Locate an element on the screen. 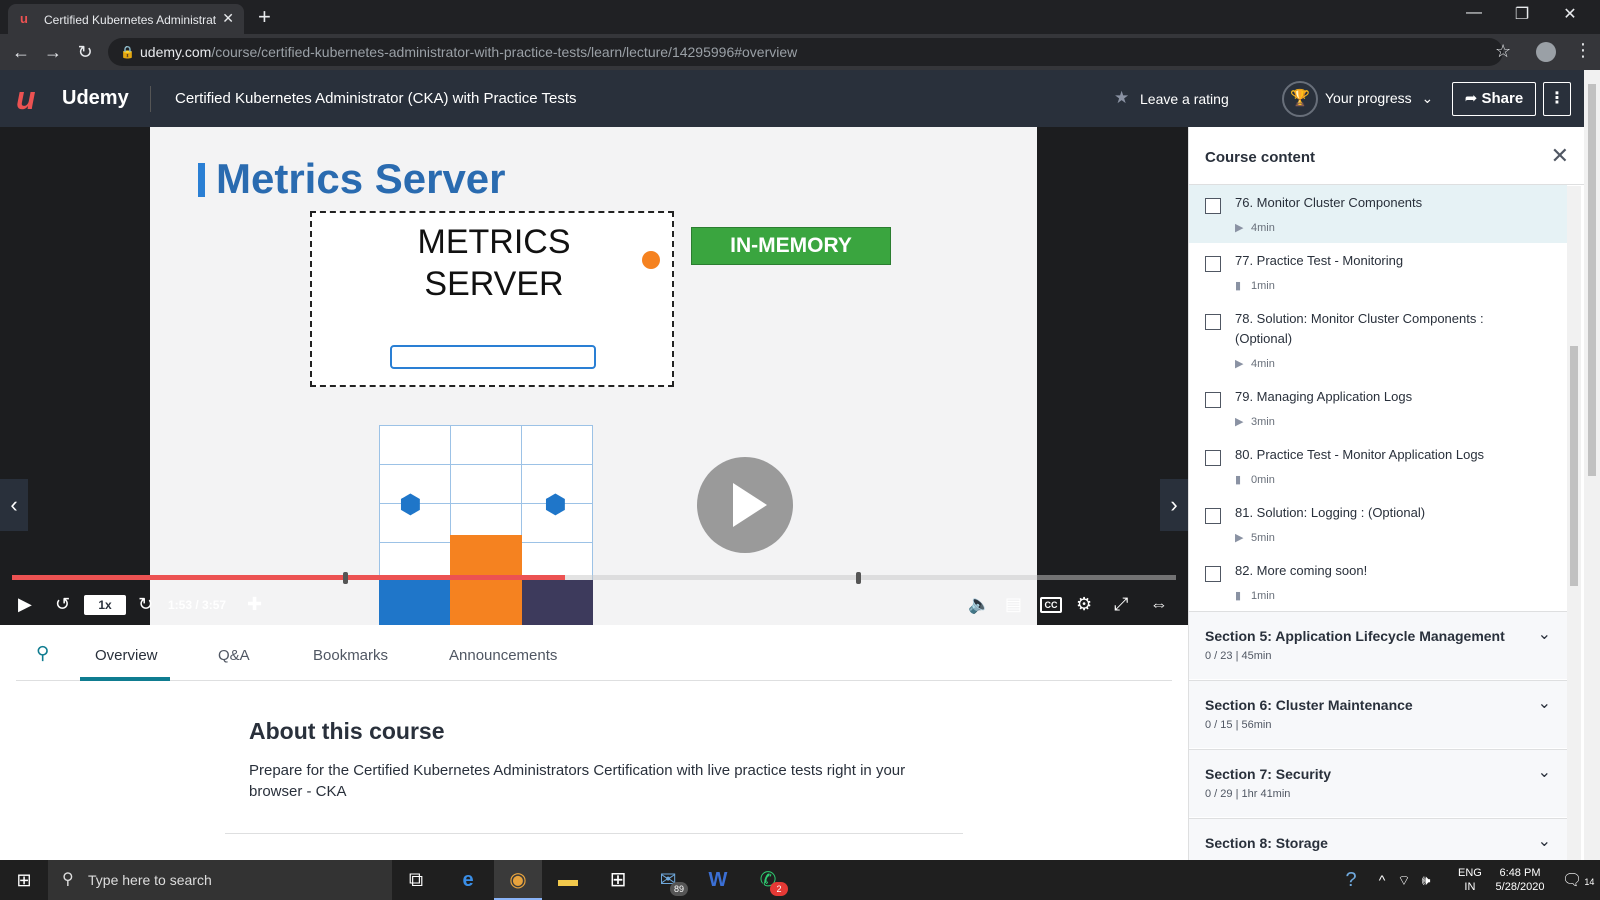  lecture-duration-text: 4min is located at coordinates (1263, 364).